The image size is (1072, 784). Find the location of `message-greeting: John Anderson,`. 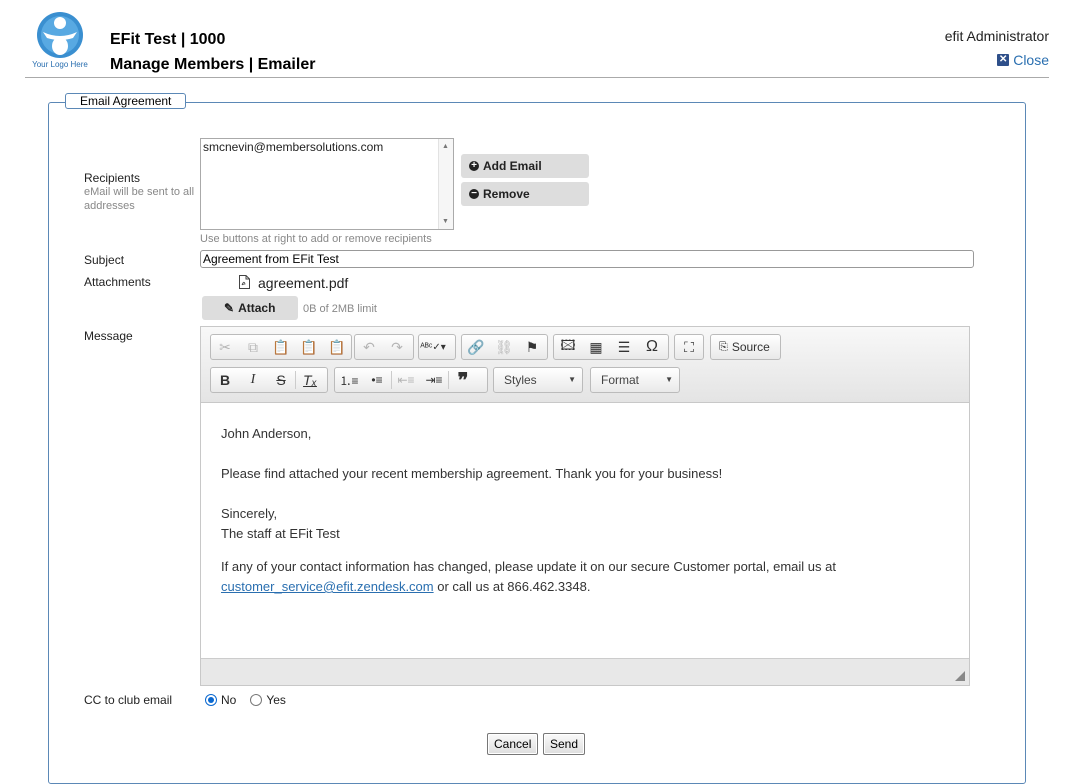

message-greeting: John Anderson, is located at coordinates (266, 433).